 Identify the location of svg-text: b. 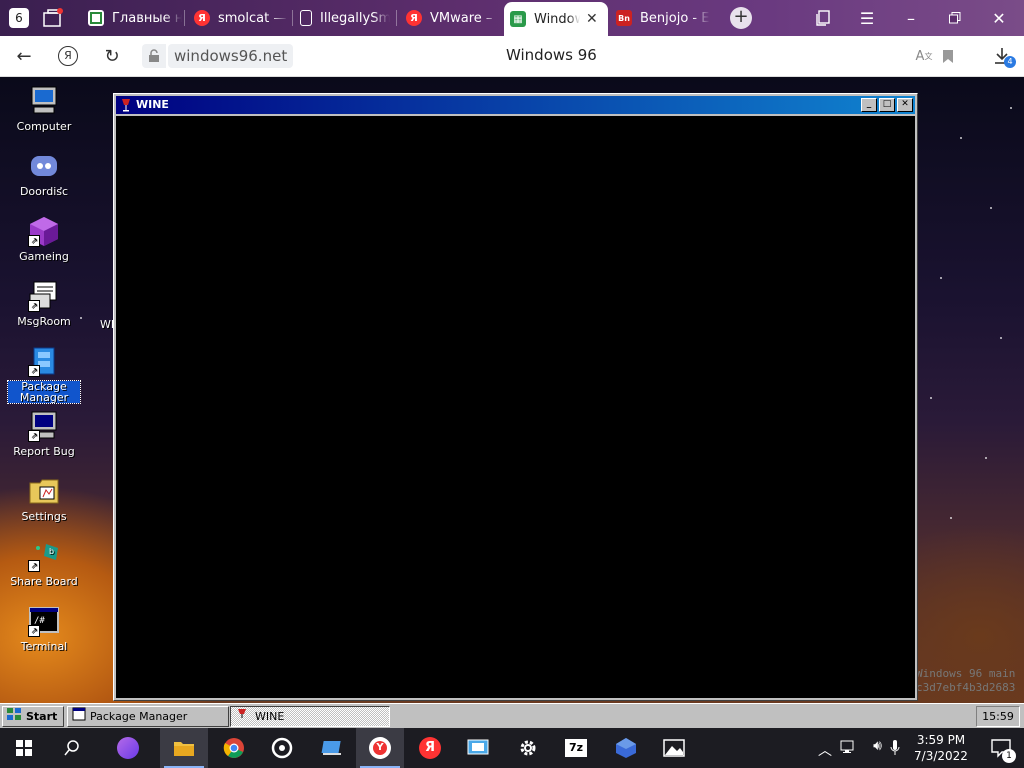
(51, 551).